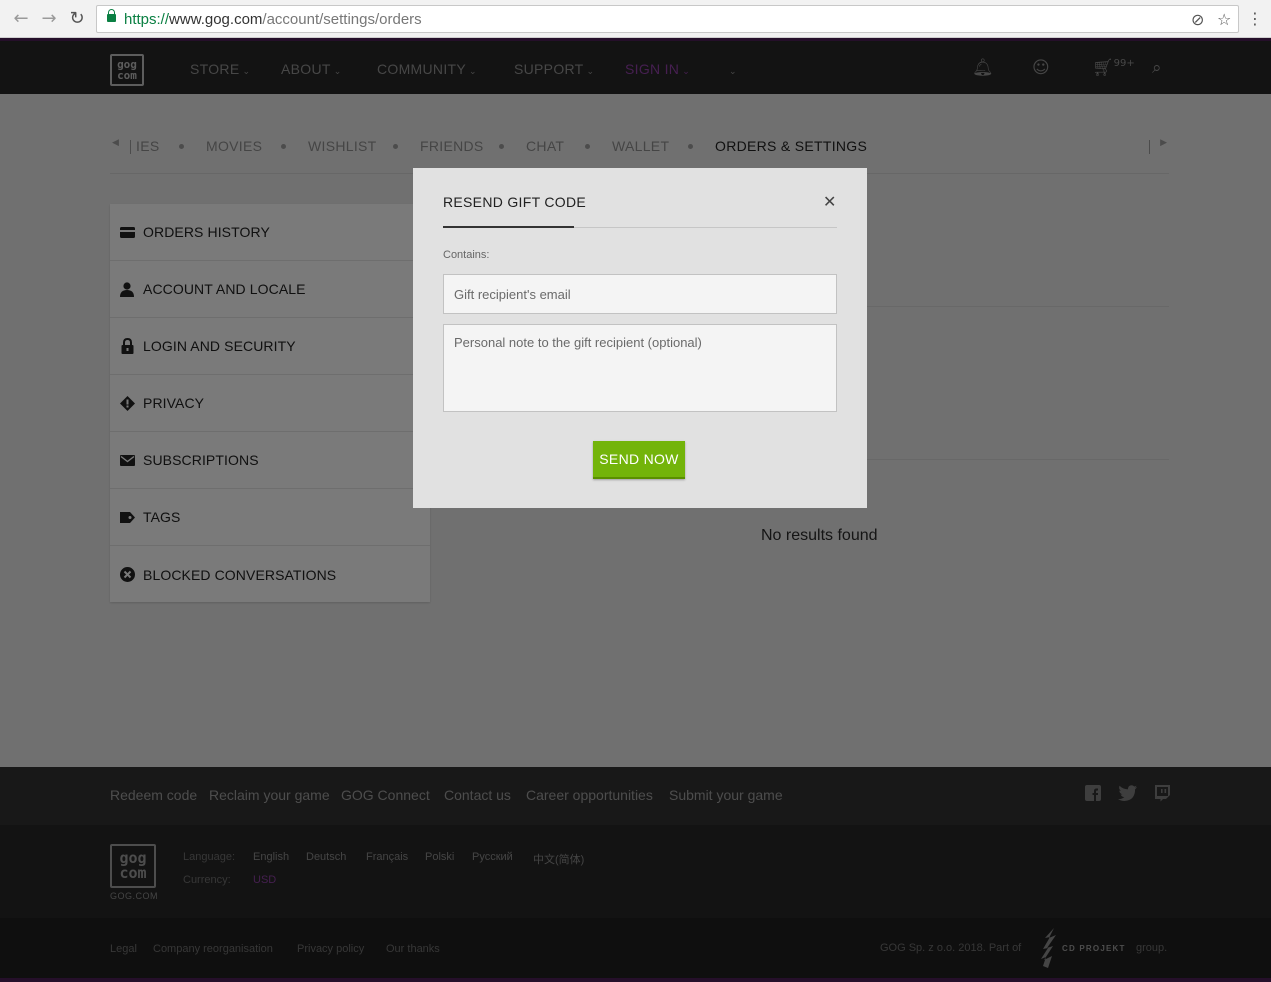 The width and height of the screenshot is (1271, 982). Describe the element at coordinates (111, 15) in the screenshot. I see `lock-icon` at that location.